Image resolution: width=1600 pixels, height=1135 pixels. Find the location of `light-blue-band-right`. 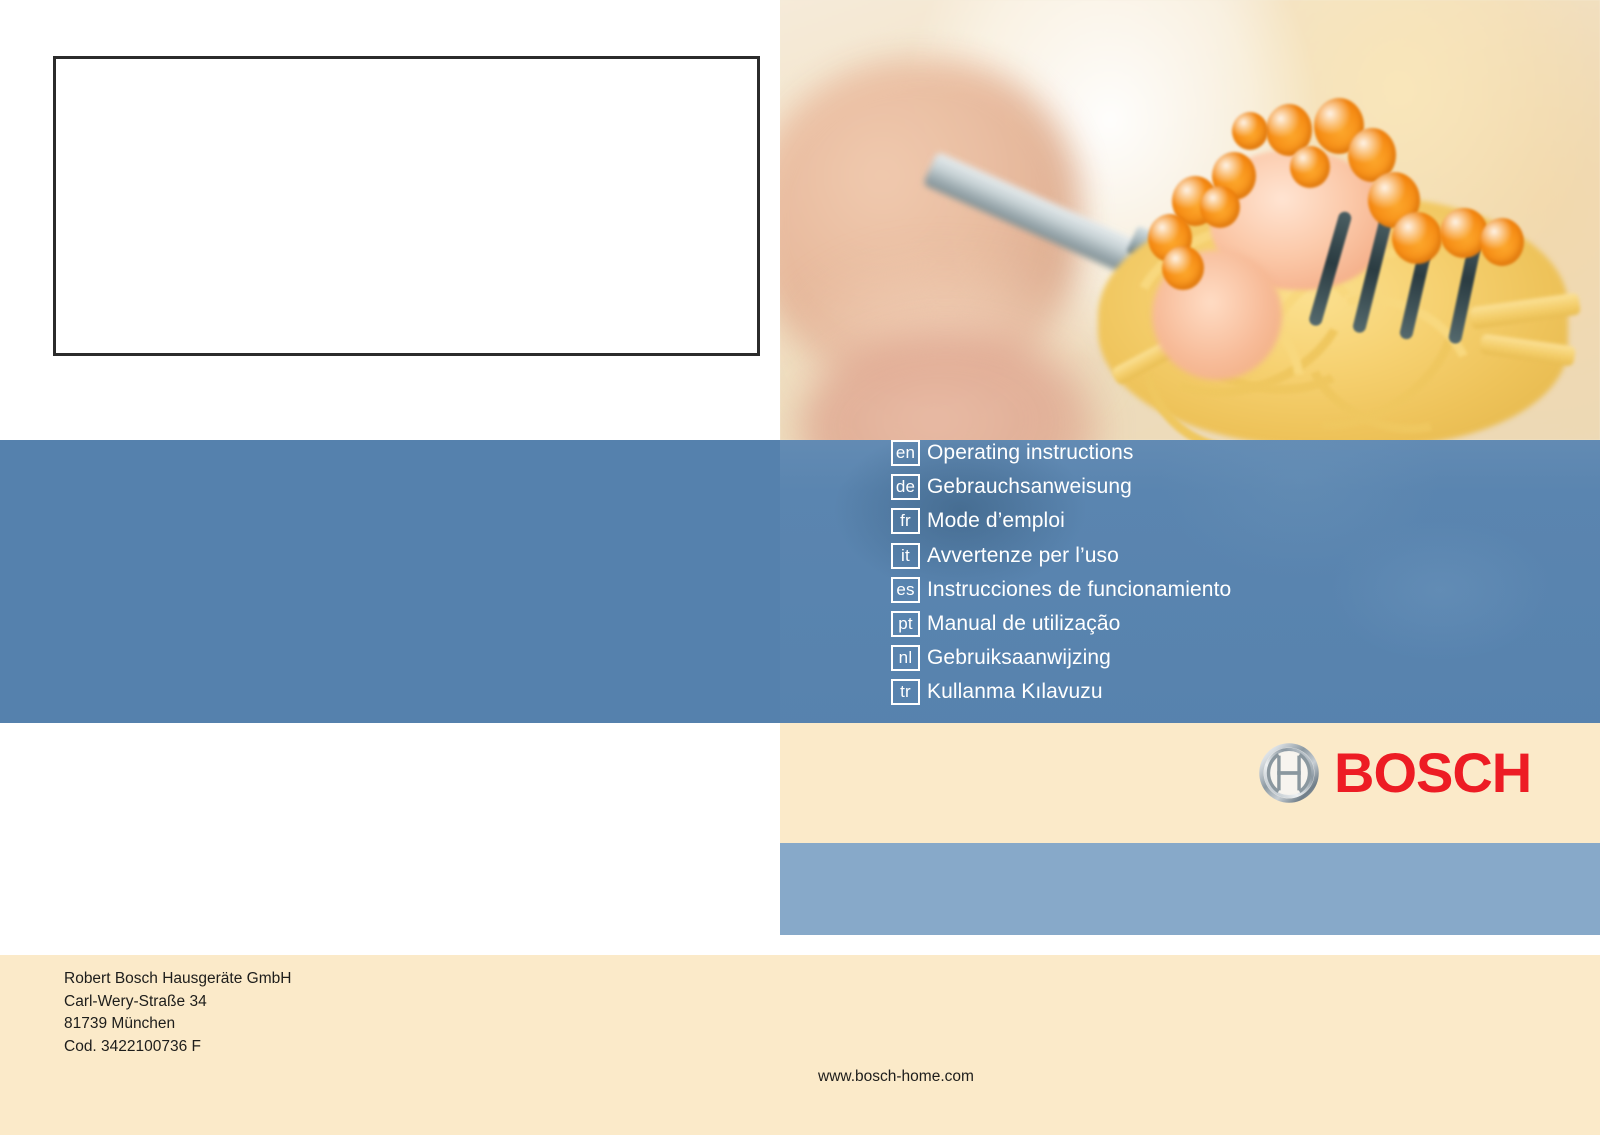

light-blue-band-right is located at coordinates (1190, 889).